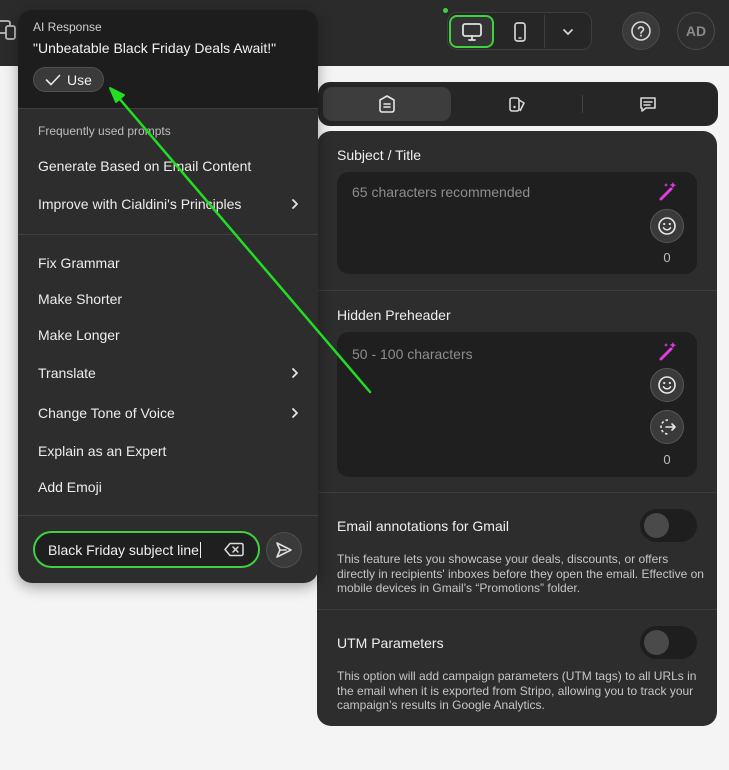 The width and height of the screenshot is (729, 770). I want to click on menu-item-label: Make Longer, so click(79, 335).